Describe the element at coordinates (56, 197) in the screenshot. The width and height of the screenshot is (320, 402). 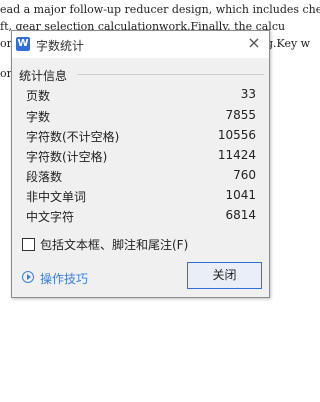
I see `stat-label: 非中文单词` at that location.